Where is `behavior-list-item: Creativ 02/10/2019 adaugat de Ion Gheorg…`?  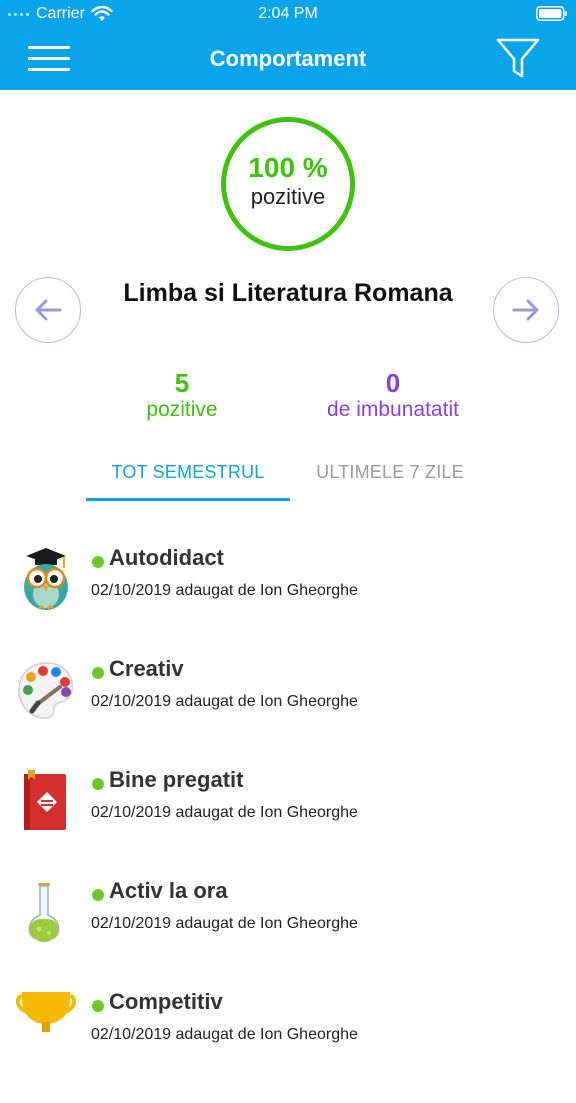
behavior-list-item: Creativ 02/10/2019 adaugat de Ion Gheorg… is located at coordinates (288, 713).